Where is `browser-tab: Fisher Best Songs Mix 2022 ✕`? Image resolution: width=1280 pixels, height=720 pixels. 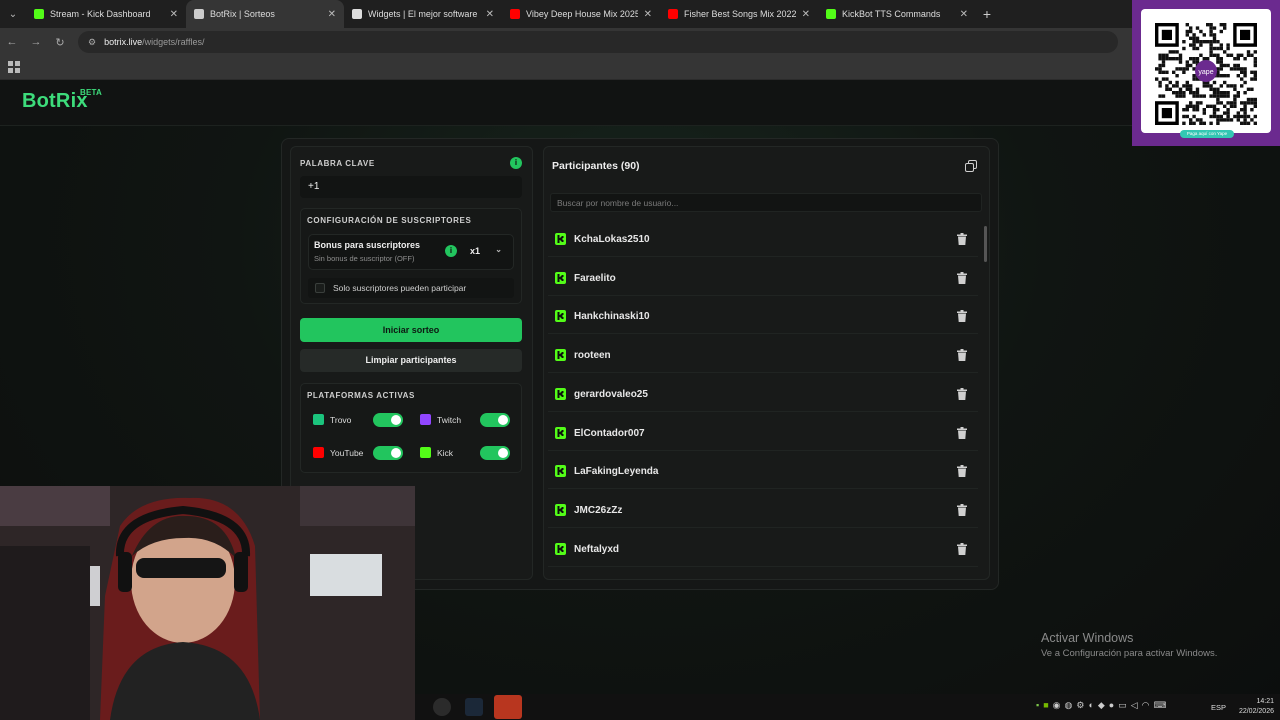
browser-tab: Fisher Best Songs Mix 2022 ✕ is located at coordinates (739, 14).